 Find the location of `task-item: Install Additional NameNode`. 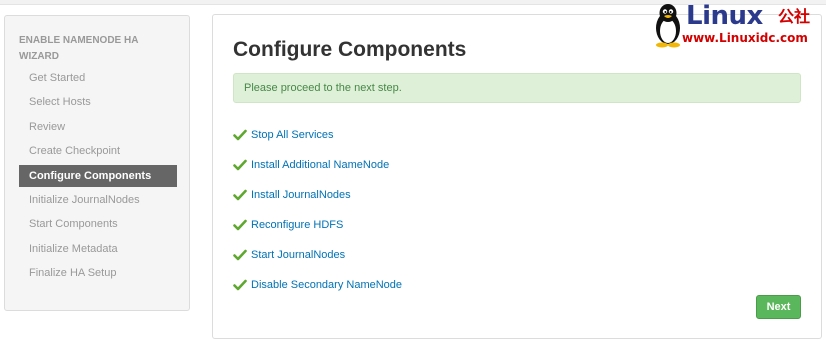

task-item: Install Additional NameNode is located at coordinates (317, 165).